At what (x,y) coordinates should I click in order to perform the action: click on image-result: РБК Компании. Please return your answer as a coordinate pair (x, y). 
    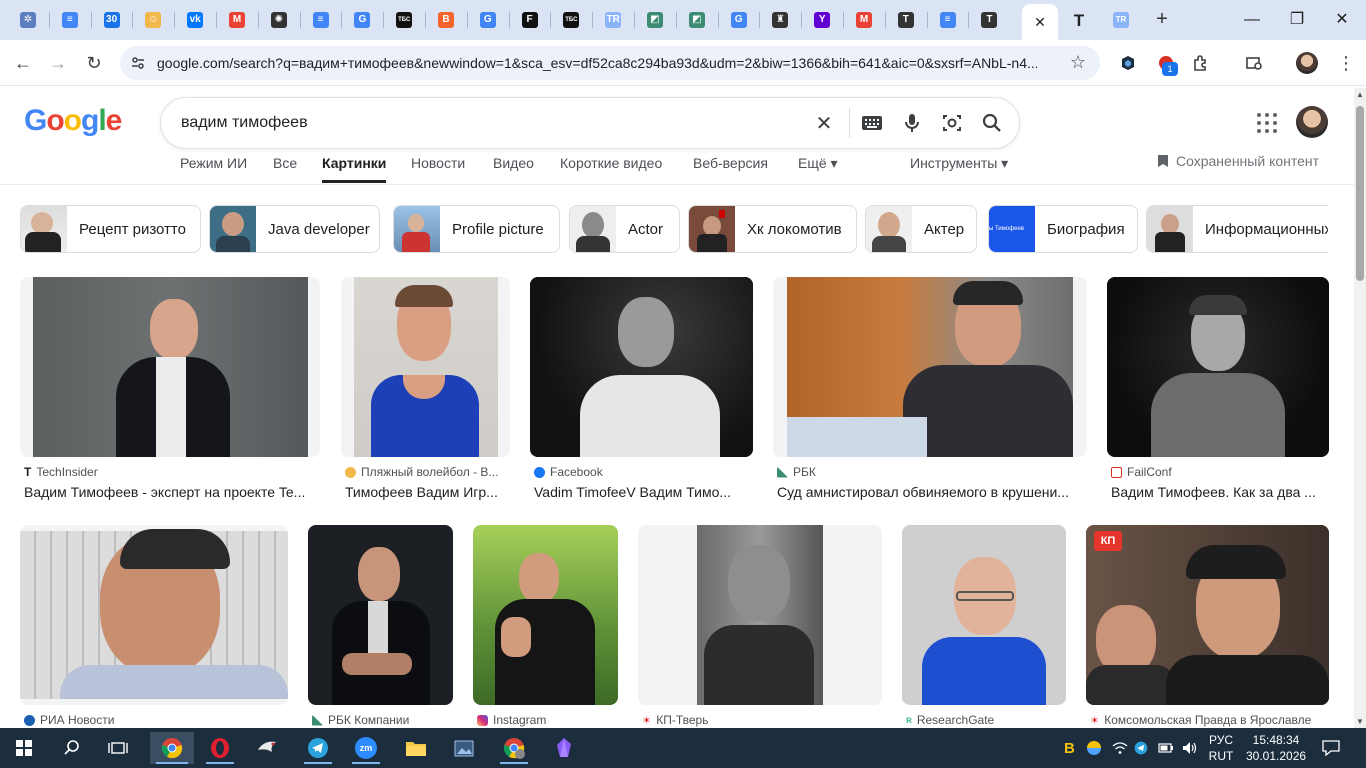
    Looking at the image, I should click on (380, 626).